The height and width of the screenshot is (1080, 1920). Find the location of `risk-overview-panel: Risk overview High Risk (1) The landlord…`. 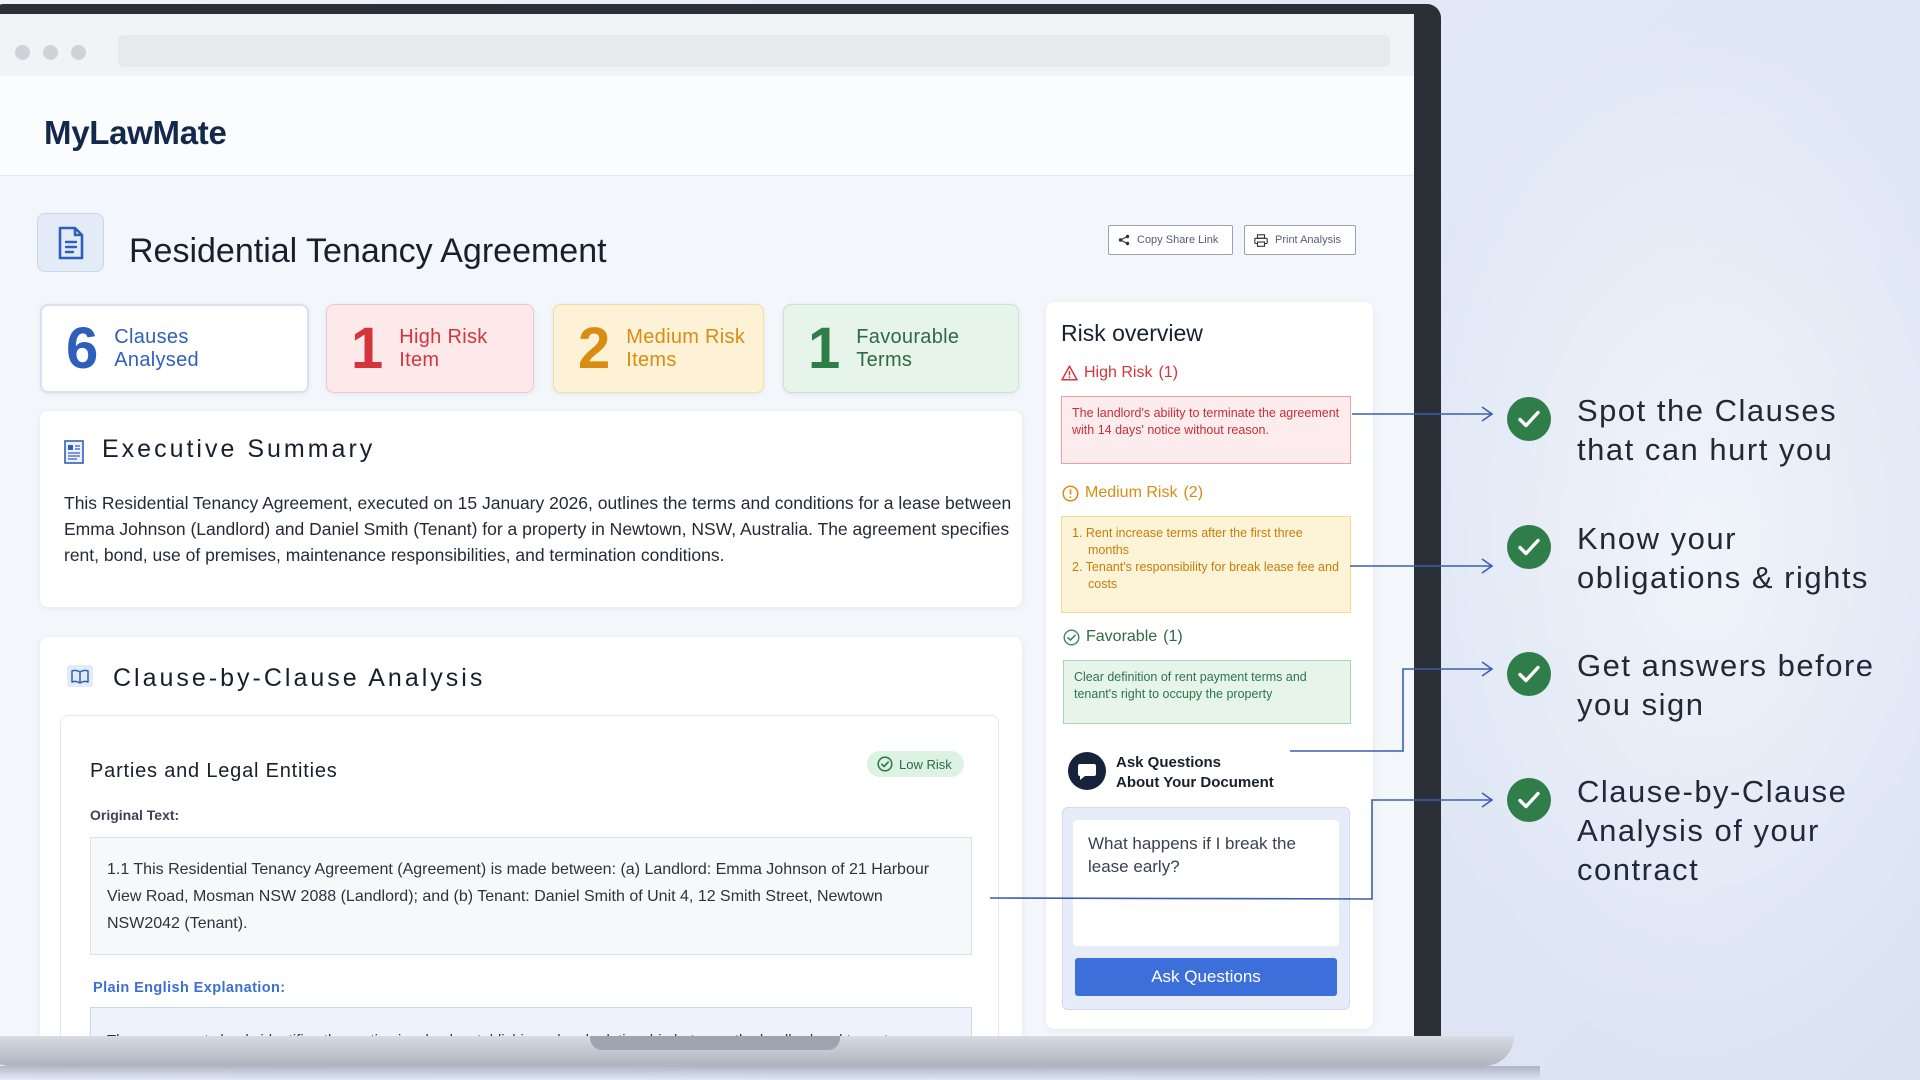

risk-overview-panel: Risk overview High Risk (1) The landlord… is located at coordinates (1209, 665).